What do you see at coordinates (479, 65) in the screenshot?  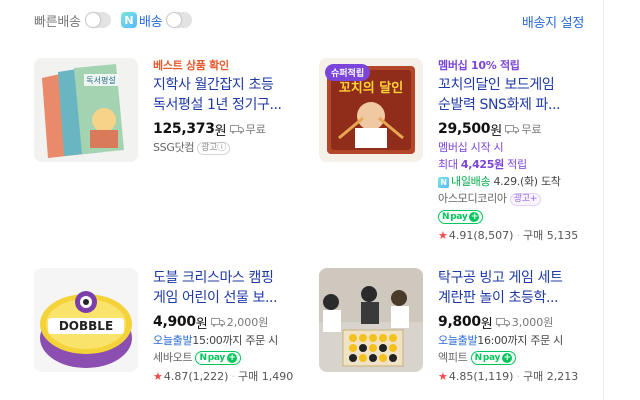 I see `membership-points-tag: 멤버십 10% 적립` at bounding box center [479, 65].